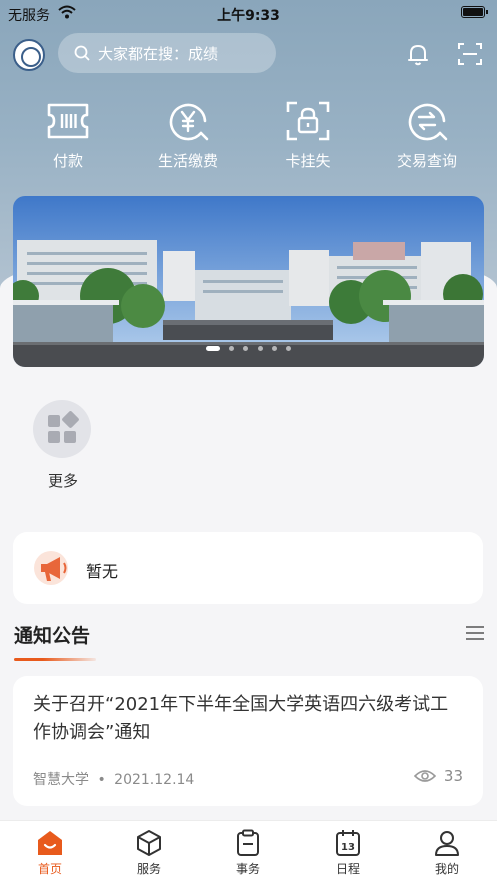 The height and width of the screenshot is (883, 497). What do you see at coordinates (248, 568) in the screenshot?
I see `notice-bar: 暂无` at bounding box center [248, 568].